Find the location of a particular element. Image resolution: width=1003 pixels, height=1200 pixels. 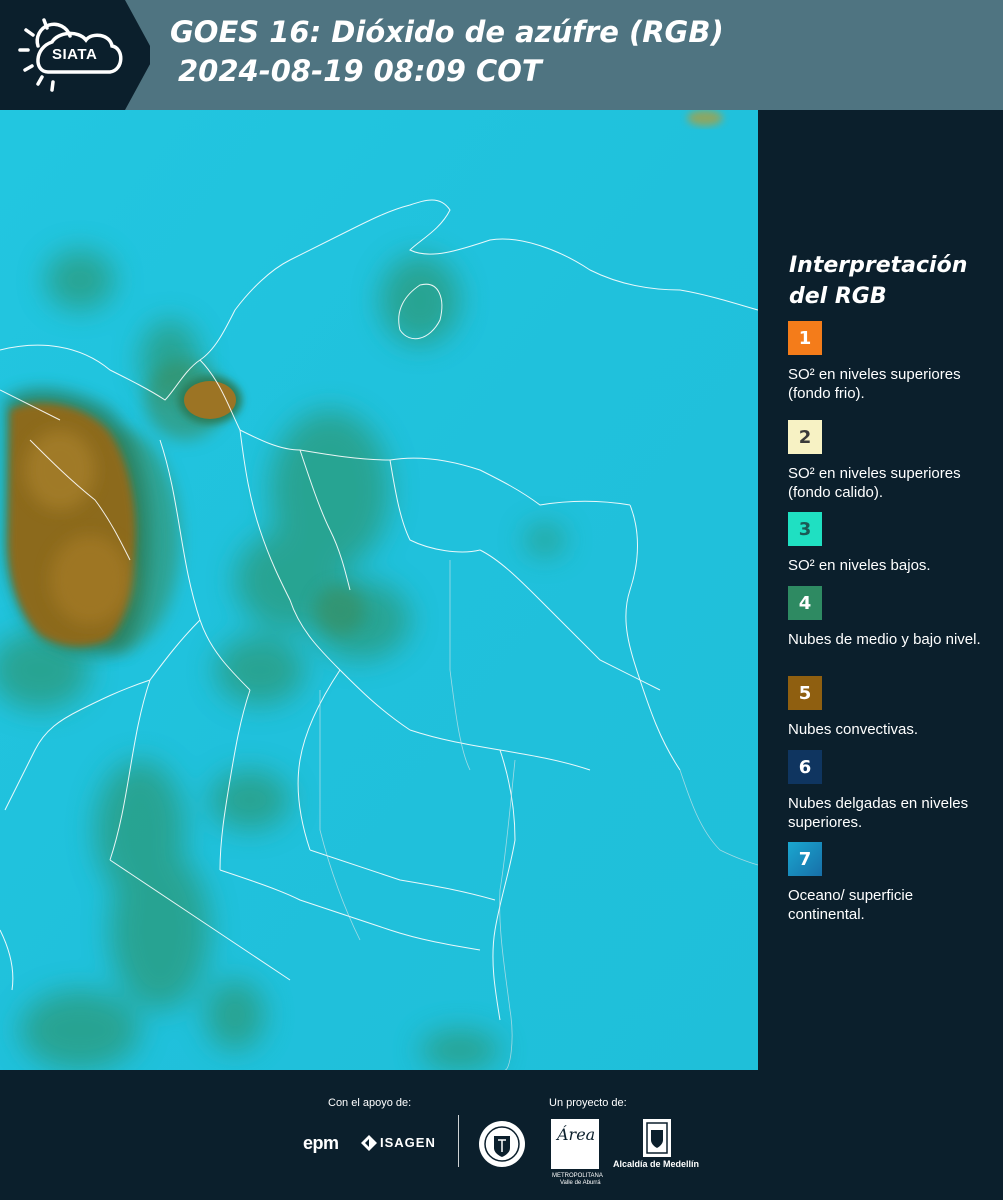

legend-swatch-1: 1 is located at coordinates (805, 338).